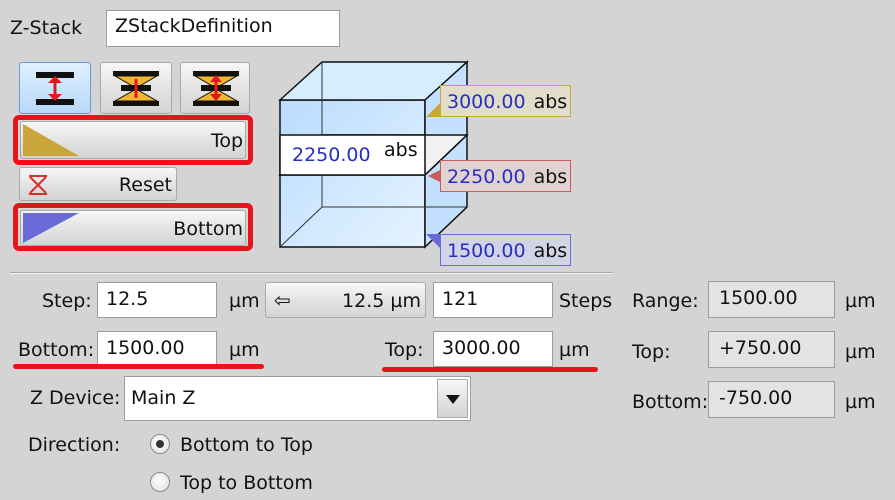 The width and height of the screenshot is (895, 500). I want to click on center-mode-button, so click(136, 88).